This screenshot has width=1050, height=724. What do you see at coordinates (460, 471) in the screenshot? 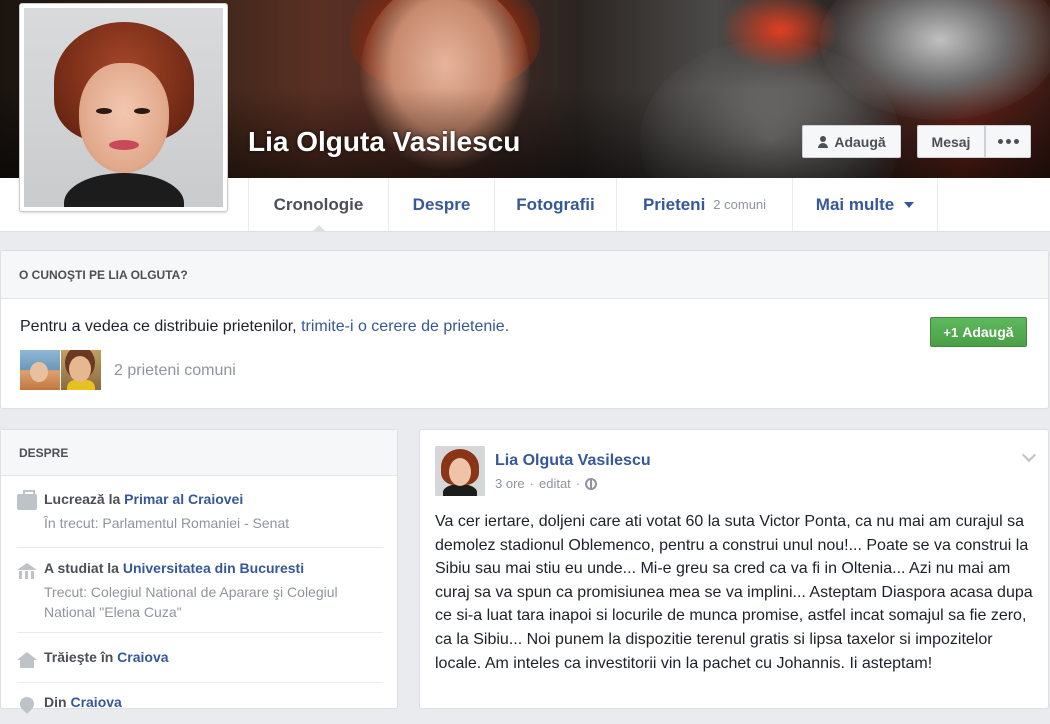
I see `post-author-avatar` at bounding box center [460, 471].